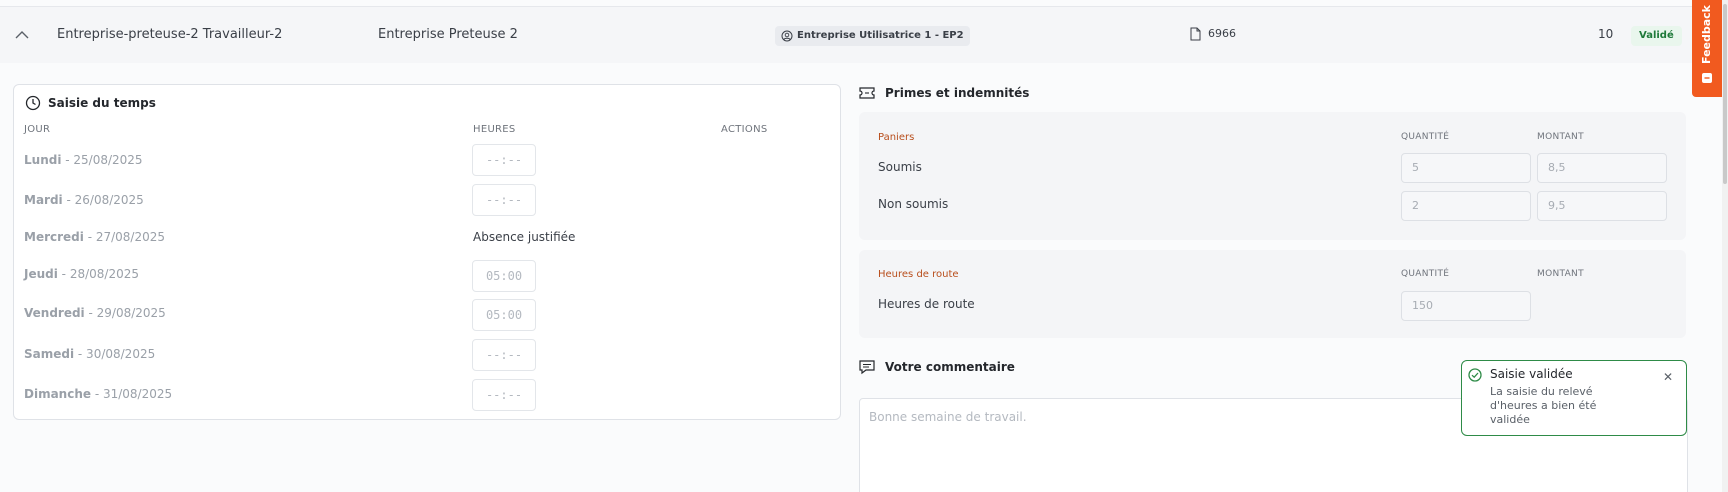  I want to click on document-number-value: 6966, so click(1222, 33).